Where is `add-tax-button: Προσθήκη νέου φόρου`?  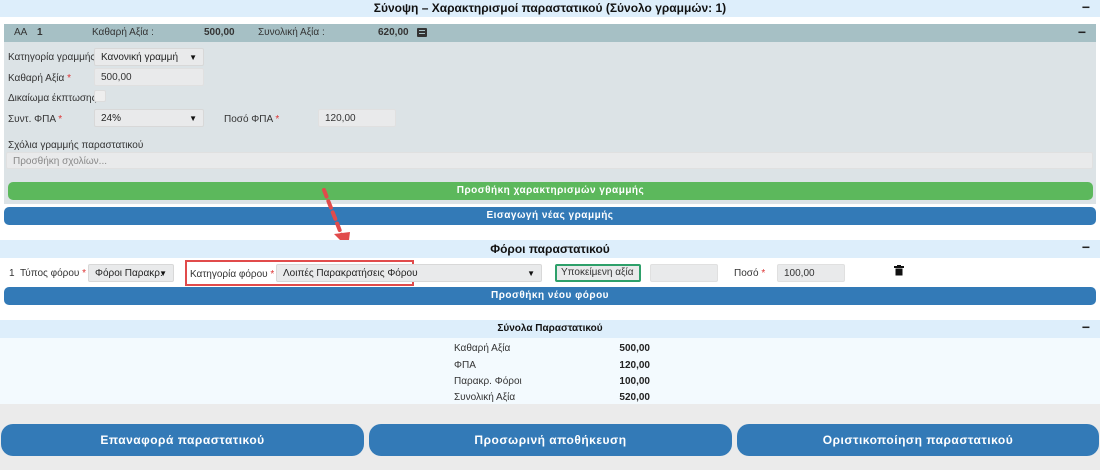
add-tax-button: Προσθήκη νέου φόρου is located at coordinates (550, 296).